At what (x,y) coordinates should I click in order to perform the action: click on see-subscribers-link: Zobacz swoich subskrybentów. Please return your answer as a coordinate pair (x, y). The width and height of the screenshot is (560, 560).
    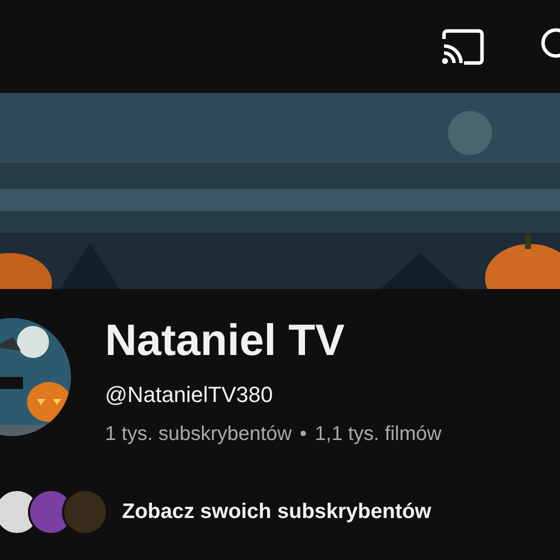
    Looking at the image, I should click on (277, 512).